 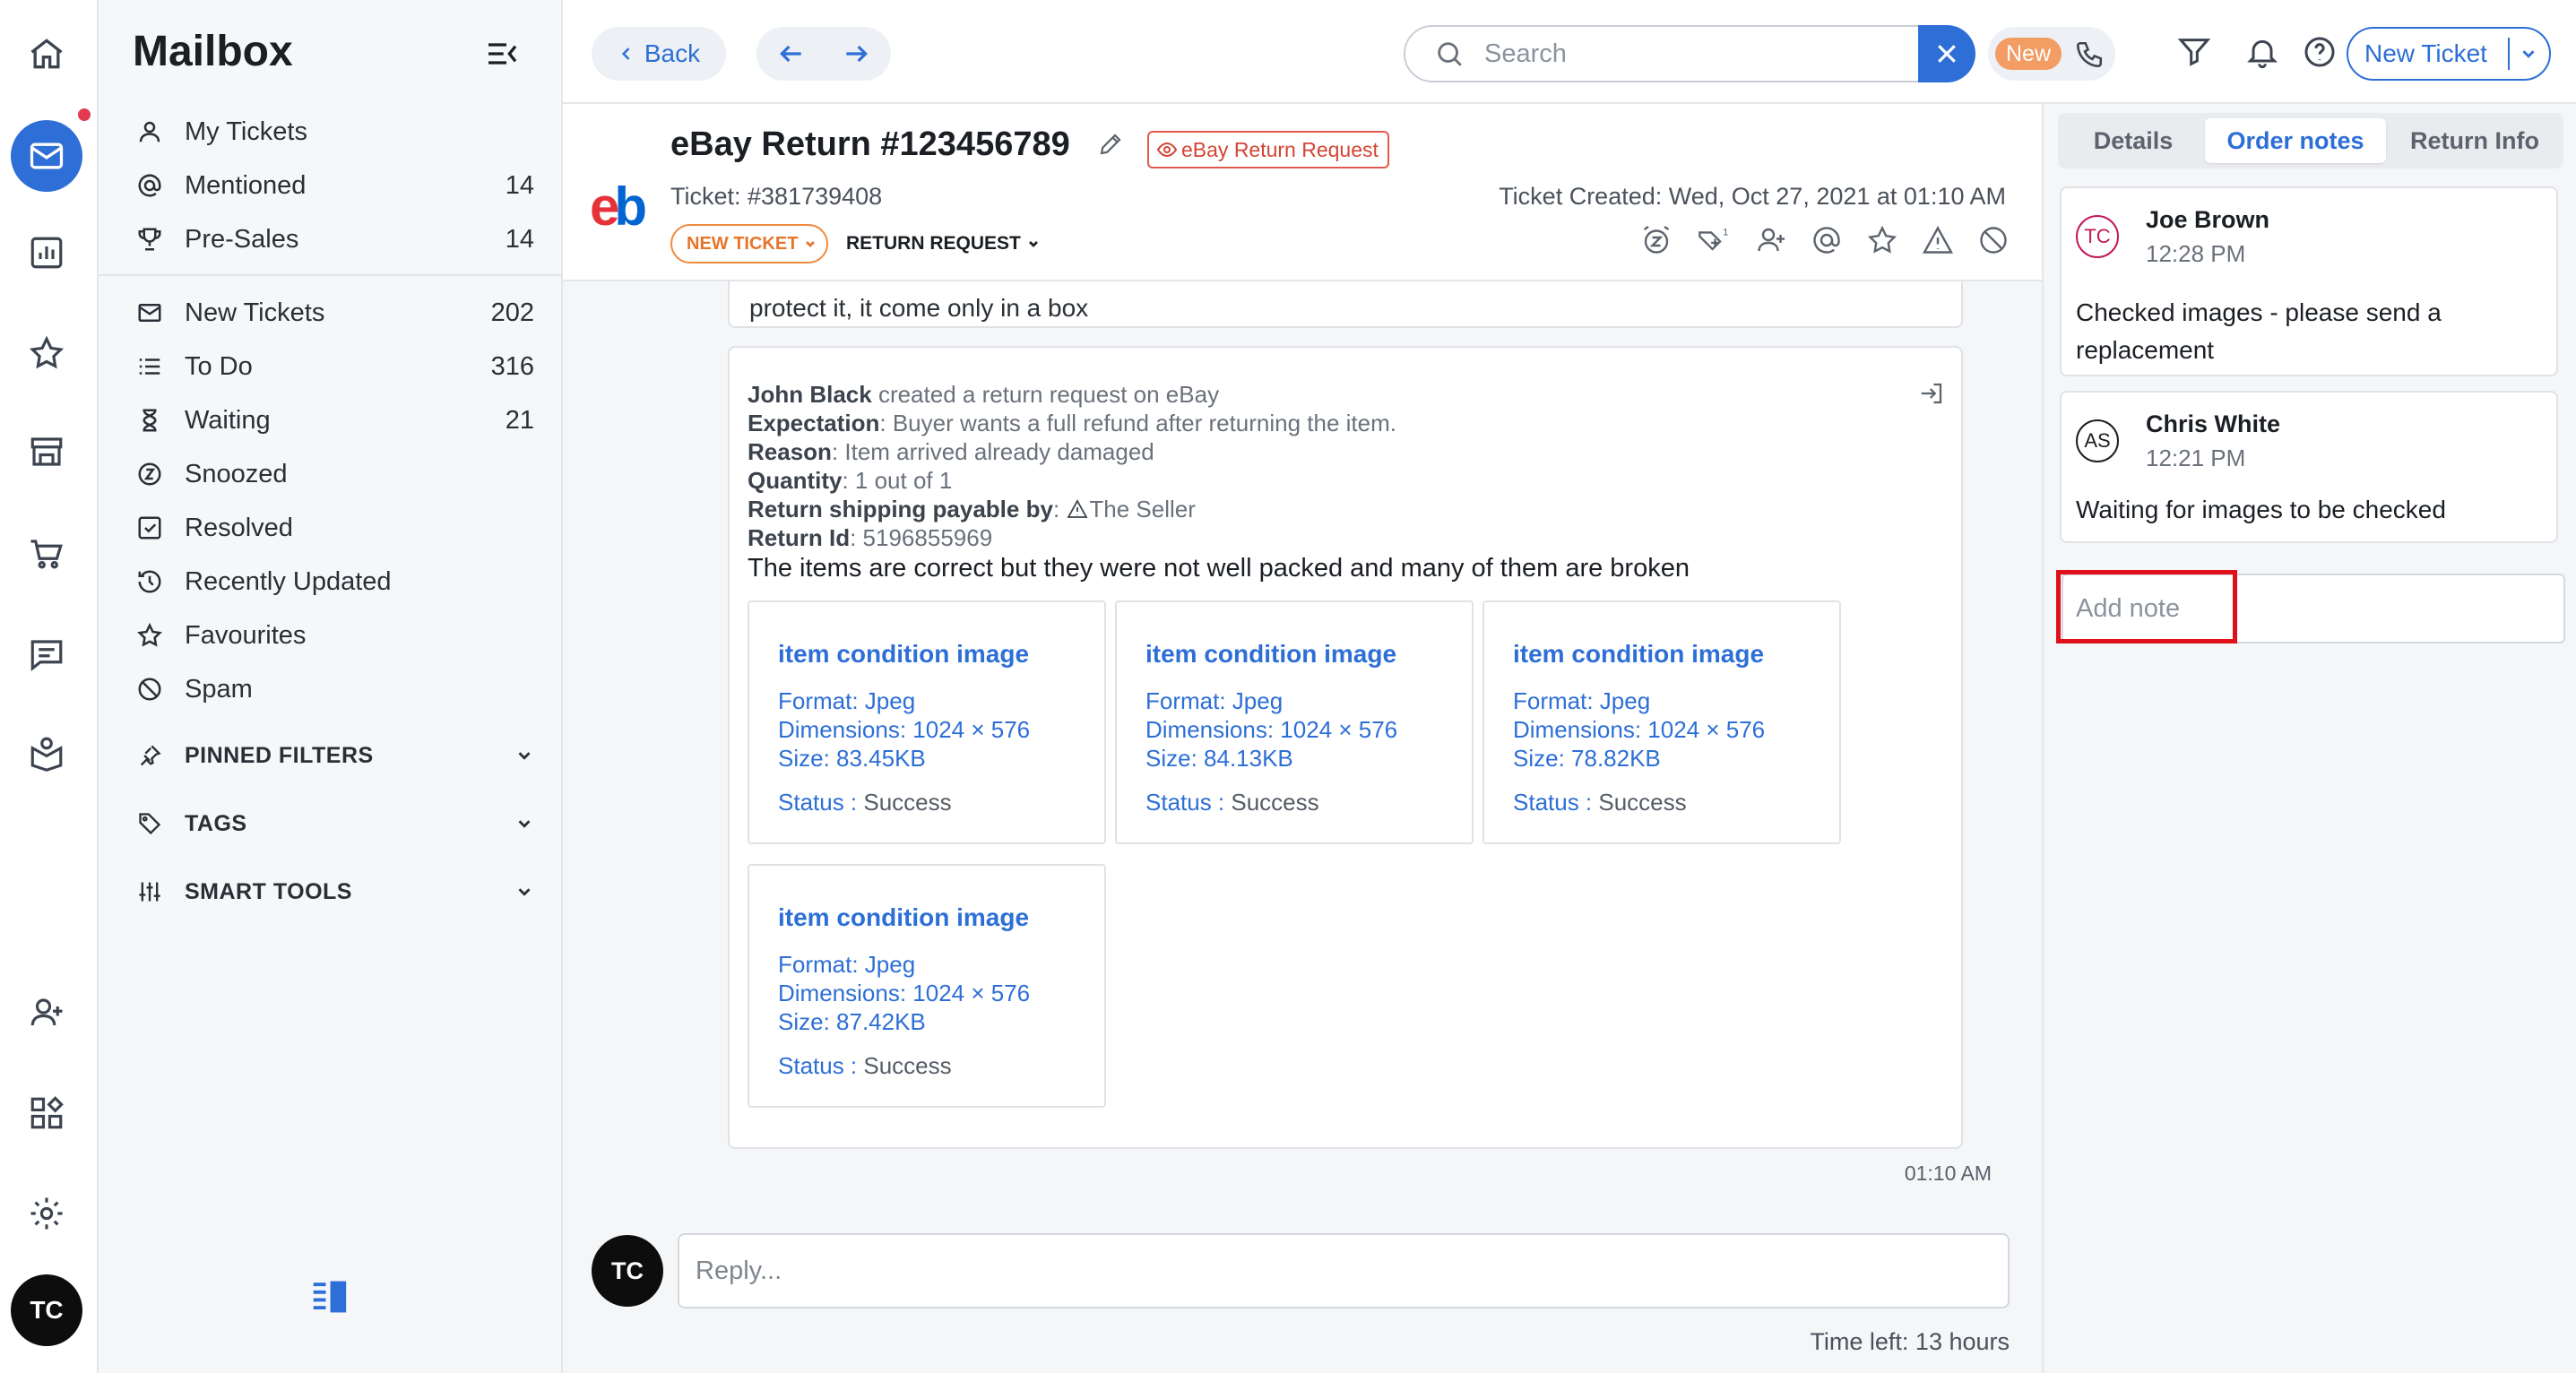 What do you see at coordinates (246, 131) in the screenshot?
I see `sidebar-item-label: My Tickets` at bounding box center [246, 131].